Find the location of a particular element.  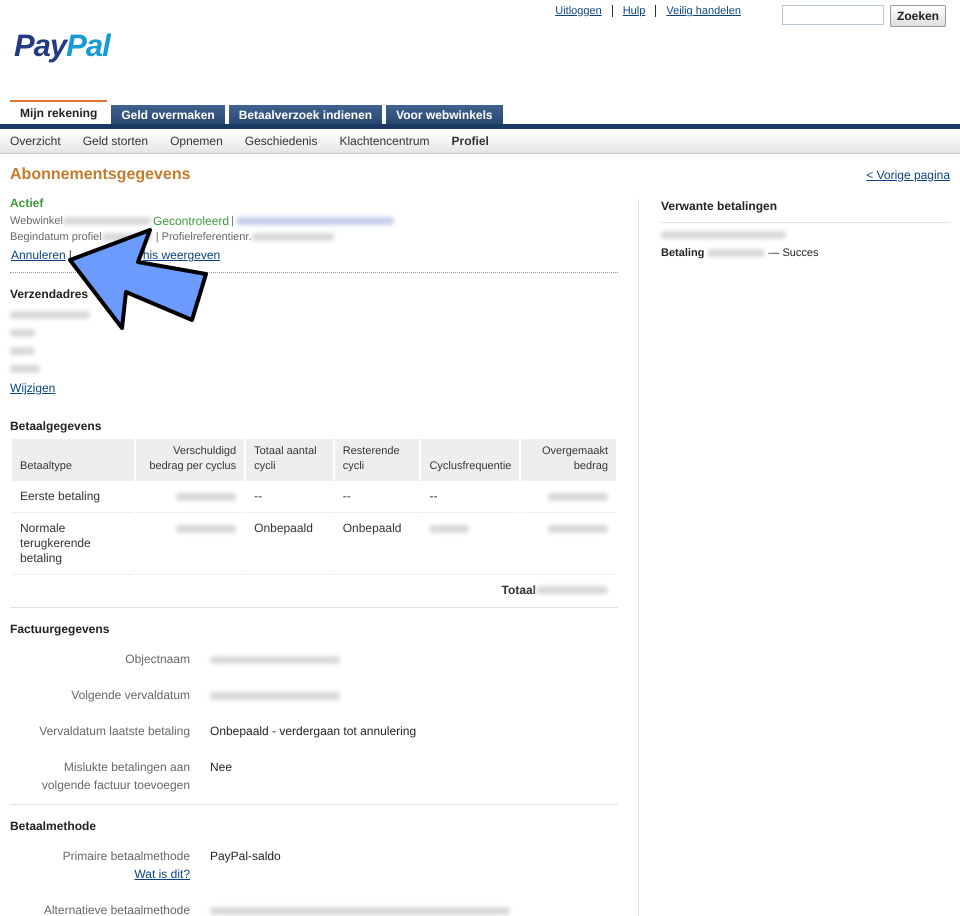

column-header: Cyclusfrequentie is located at coordinates (470, 460).